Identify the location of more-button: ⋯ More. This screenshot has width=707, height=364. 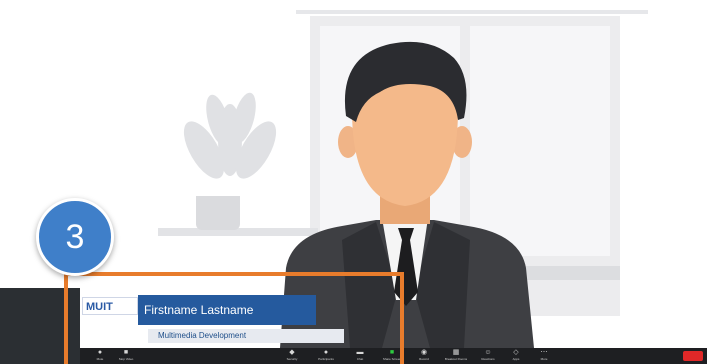
(544, 356).